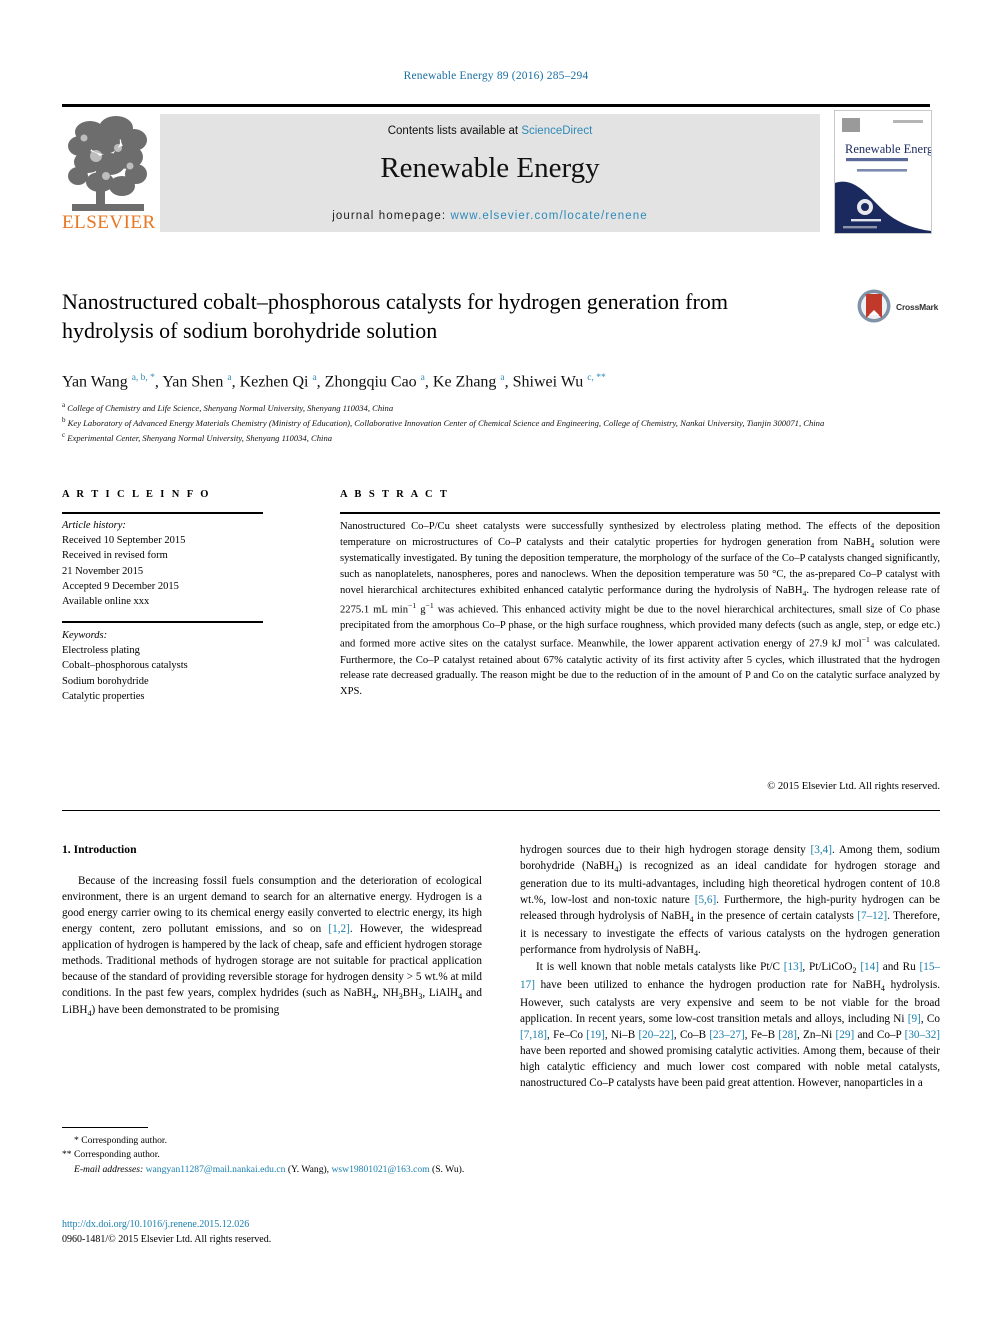  What do you see at coordinates (496, 76) in the screenshot?
I see `running-head: Renewable Energy 89 (2016) 285–294` at bounding box center [496, 76].